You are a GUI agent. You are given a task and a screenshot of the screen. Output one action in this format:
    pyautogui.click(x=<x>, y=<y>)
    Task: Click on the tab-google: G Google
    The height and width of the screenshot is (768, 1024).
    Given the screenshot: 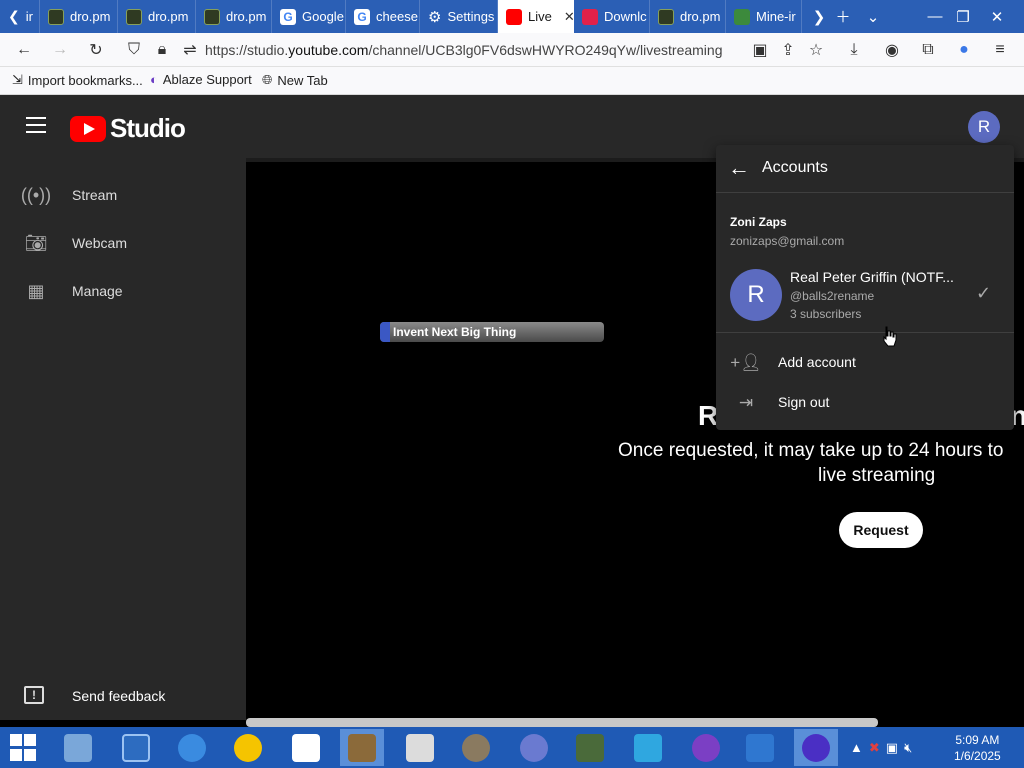 What is the action you would take?
    pyautogui.click(x=309, y=16)
    